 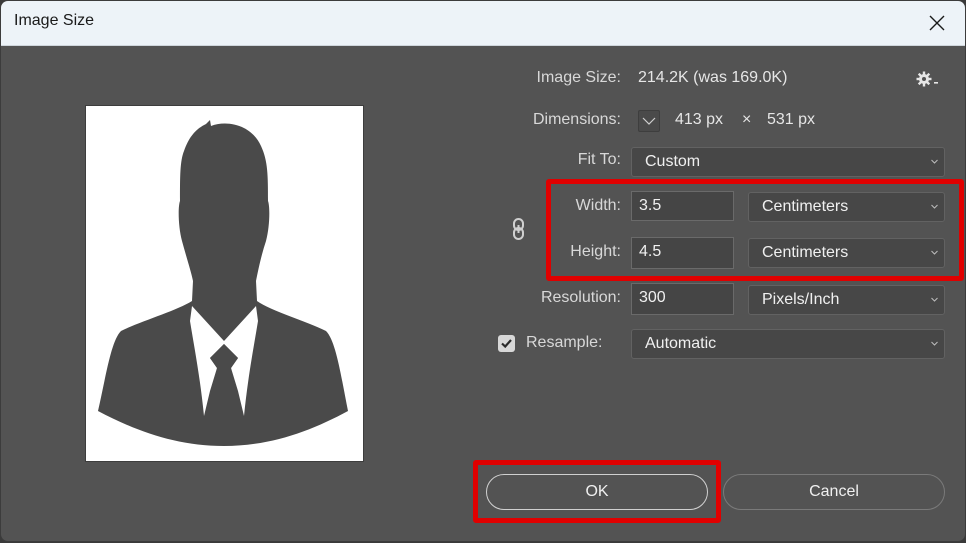 What do you see at coordinates (834, 492) in the screenshot?
I see `cancel-button: Cancel` at bounding box center [834, 492].